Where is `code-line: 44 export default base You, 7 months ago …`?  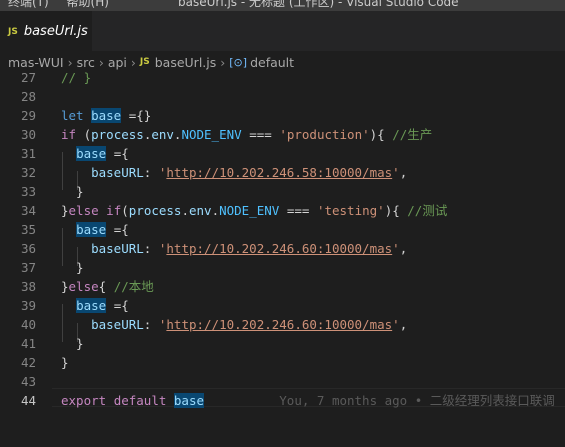 code-line: 44 export default base You, 7 months ago … is located at coordinates (282, 400).